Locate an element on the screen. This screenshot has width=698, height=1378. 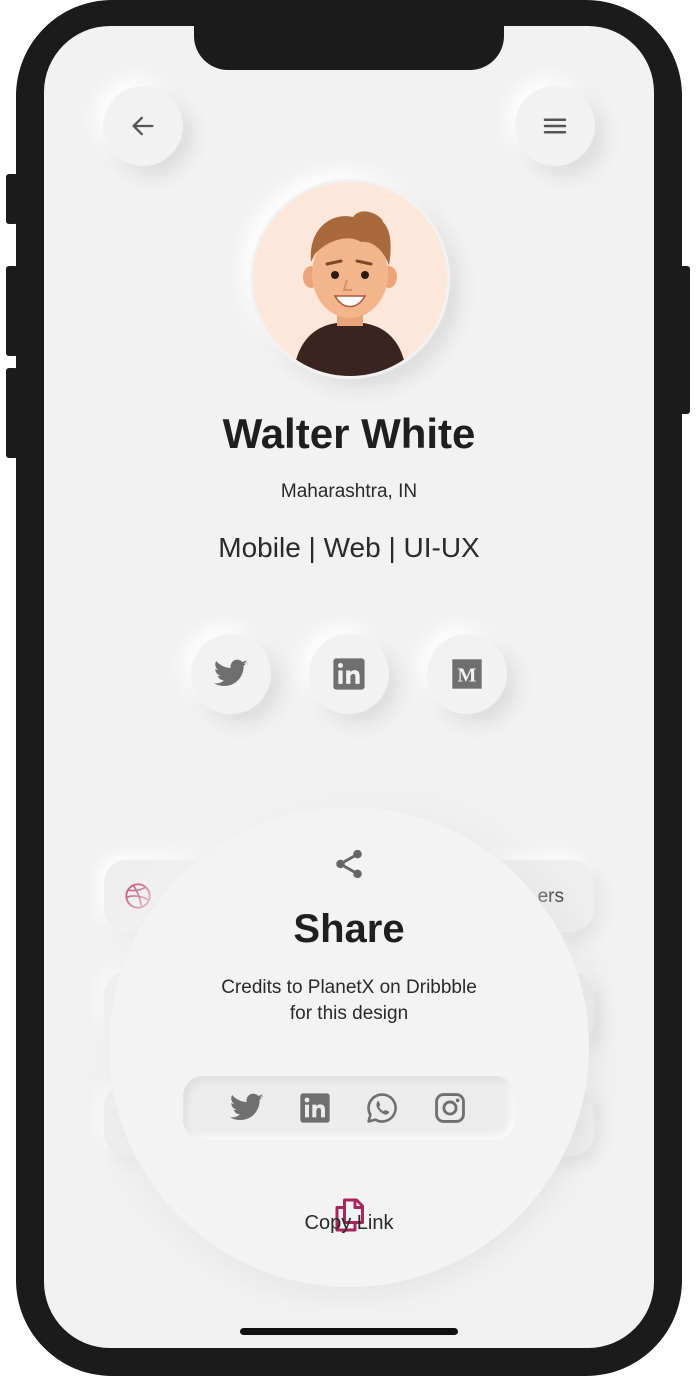
share-twitter-button is located at coordinates (247, 1108).